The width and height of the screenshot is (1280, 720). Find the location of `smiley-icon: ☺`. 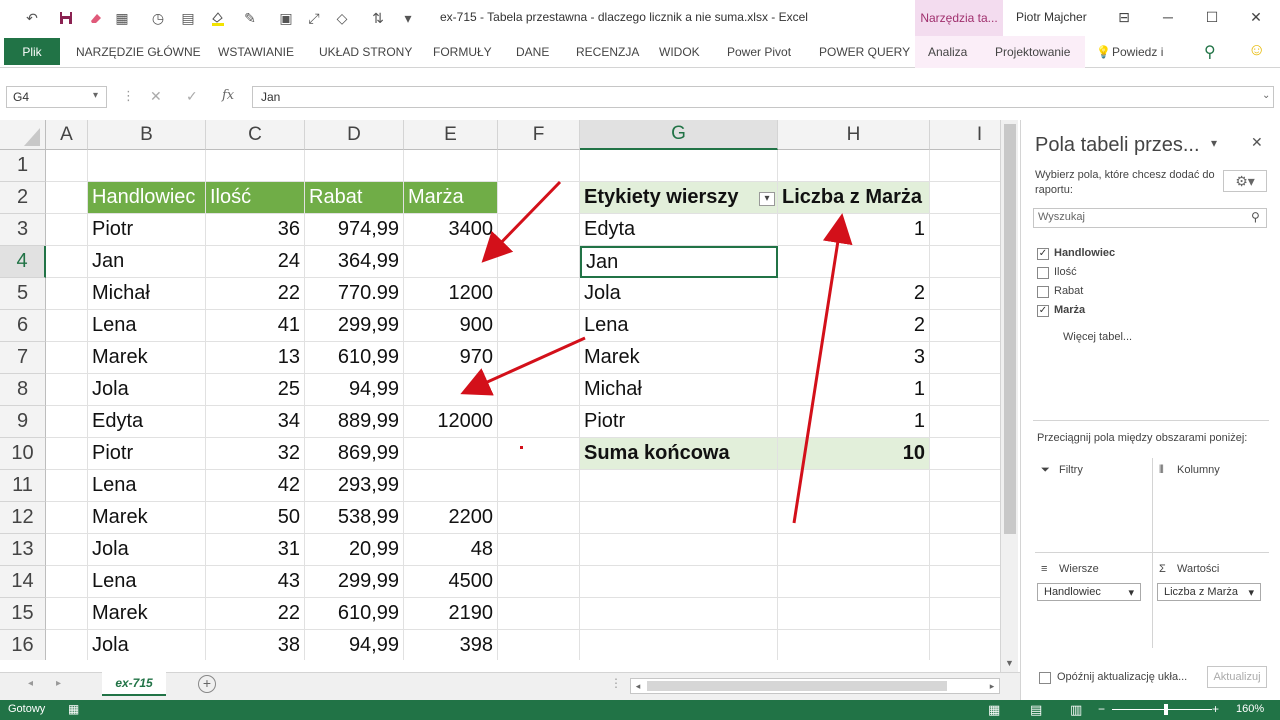

smiley-icon: ☺ is located at coordinates (1256, 50).